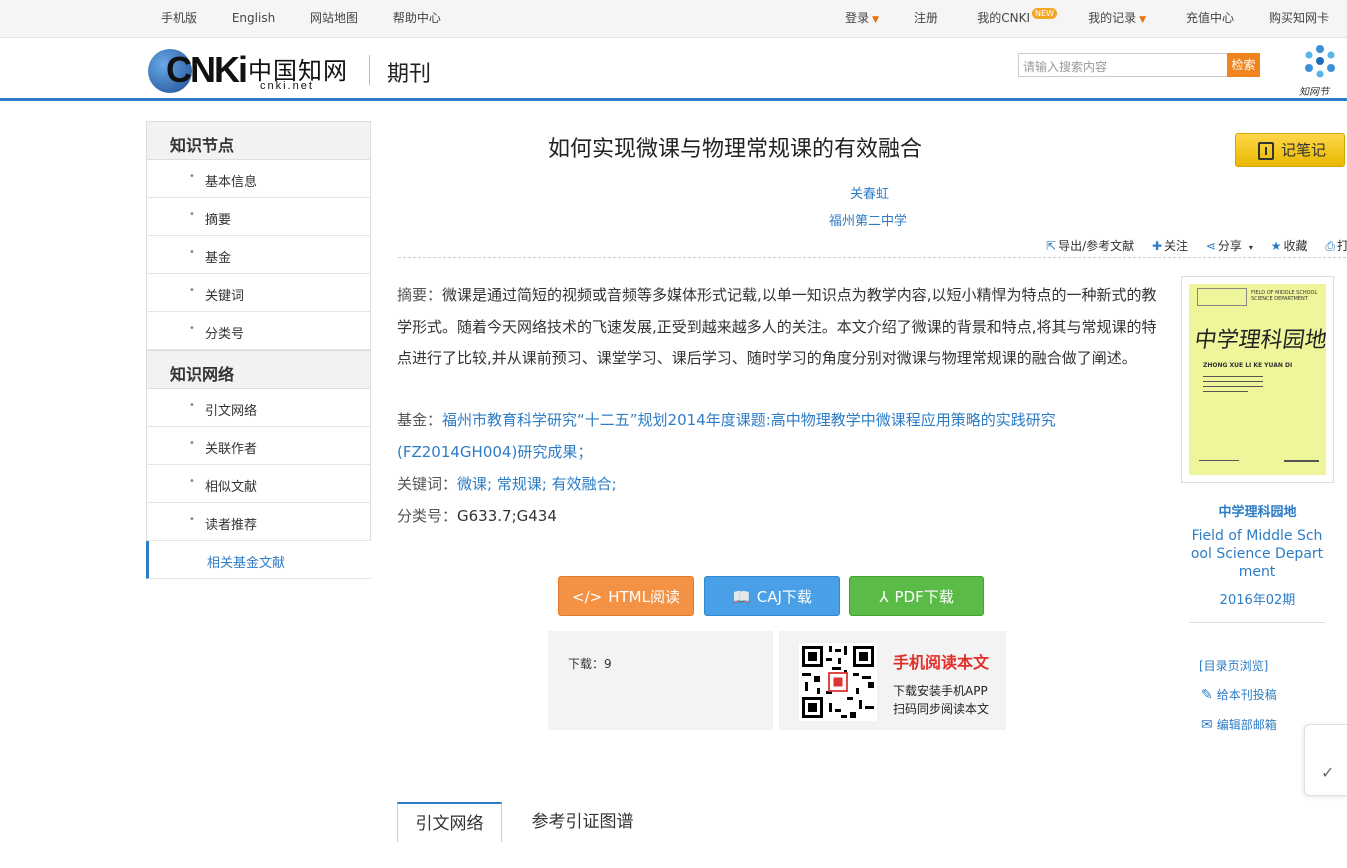 This screenshot has height=868, width=1347. I want to click on sidebar-item-related-fund-docs: 相关基金文献, so click(258, 560).